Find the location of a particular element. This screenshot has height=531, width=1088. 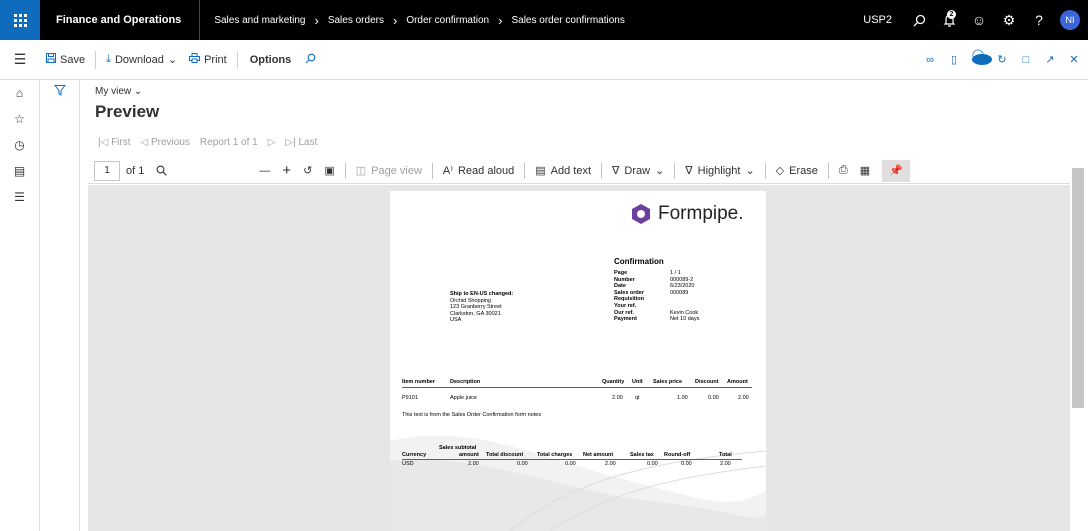

next-page-button: ▷ is located at coordinates (272, 142).